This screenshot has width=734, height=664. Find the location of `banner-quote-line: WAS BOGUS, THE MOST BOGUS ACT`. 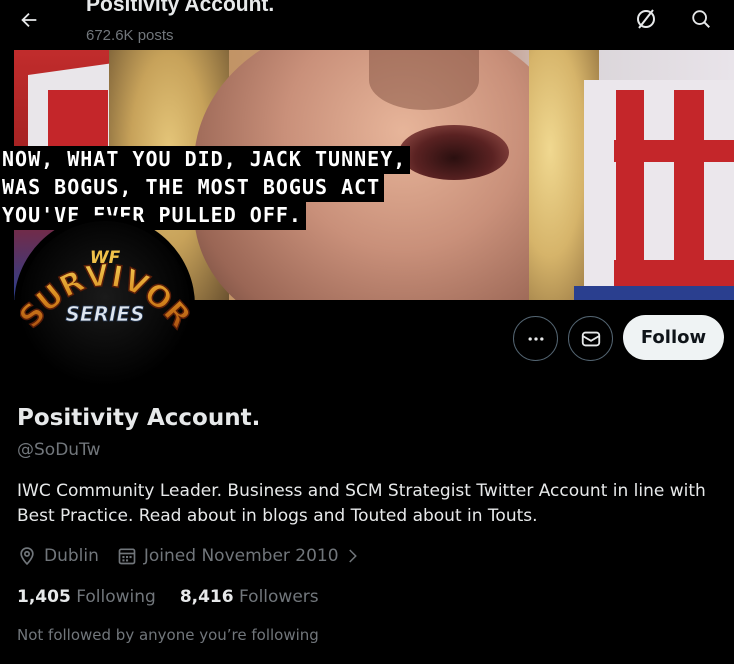

banner-quote-line: WAS BOGUS, THE MOST BOGUS ACT is located at coordinates (192, 188).